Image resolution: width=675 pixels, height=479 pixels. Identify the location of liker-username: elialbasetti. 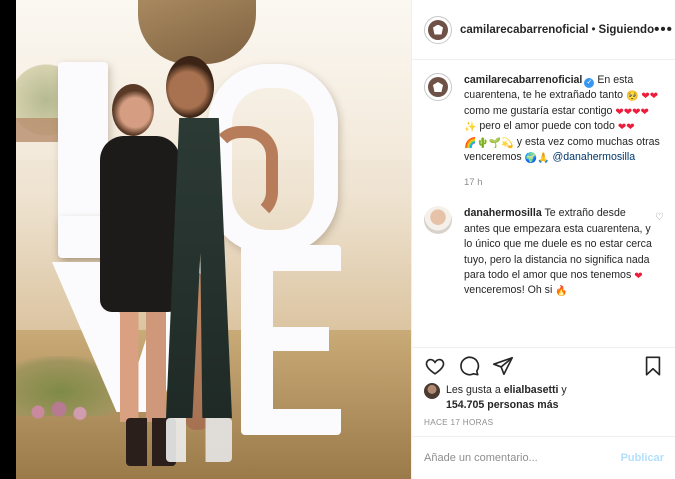
(531, 390).